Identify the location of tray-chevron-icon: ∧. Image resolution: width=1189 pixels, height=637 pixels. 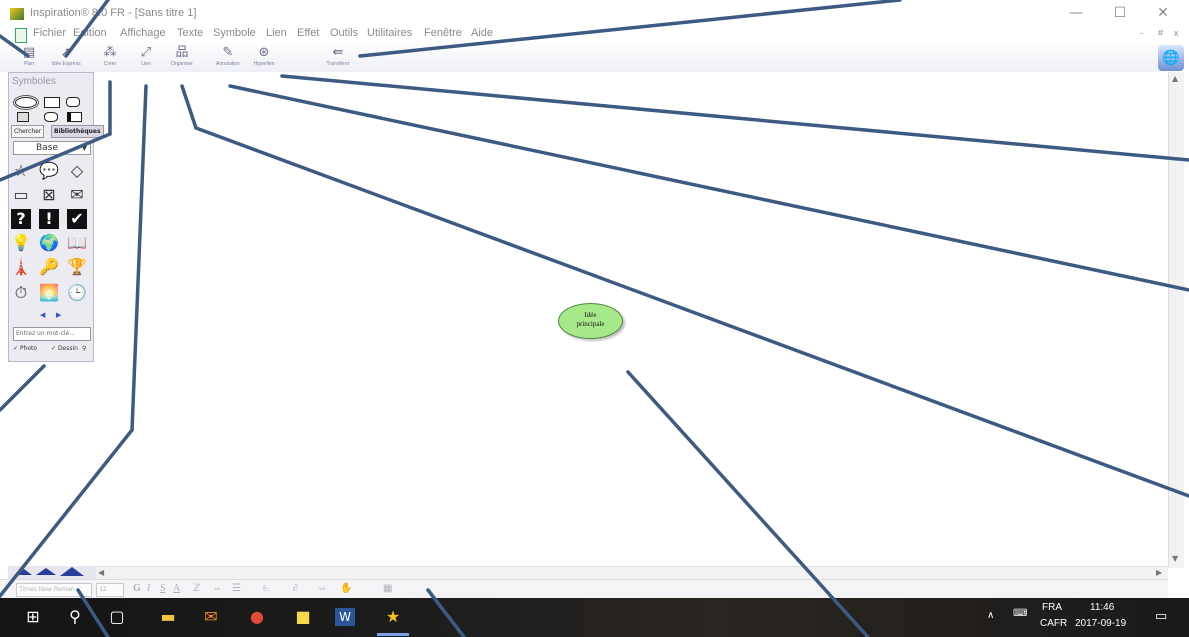
(990, 615).